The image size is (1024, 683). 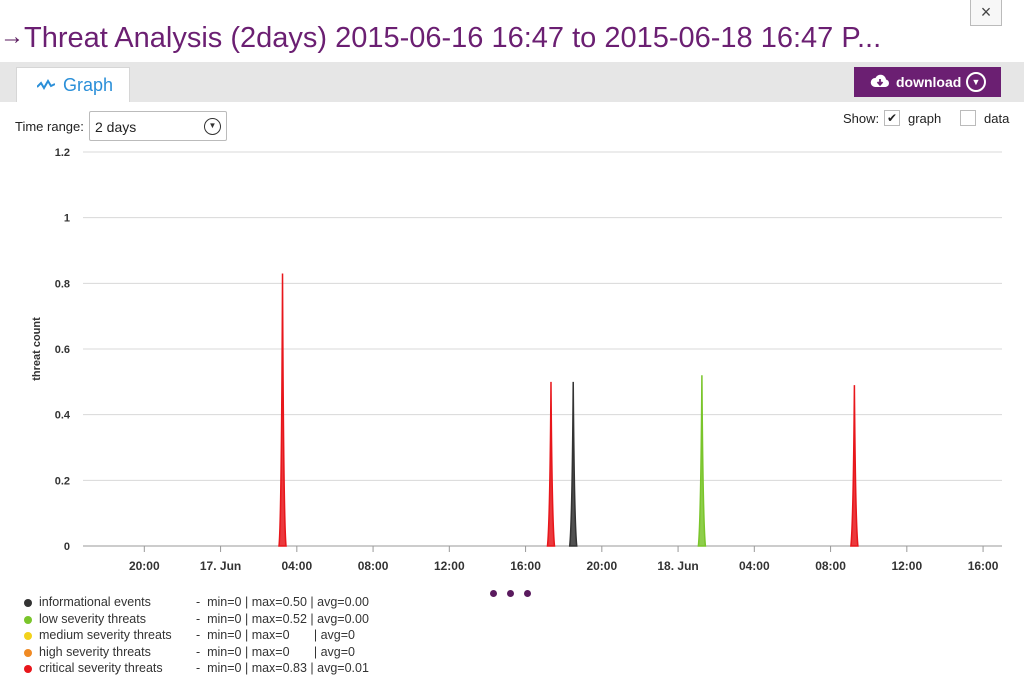 What do you see at coordinates (512, 82) in the screenshot?
I see `tab-bar: Graph download ▼` at bounding box center [512, 82].